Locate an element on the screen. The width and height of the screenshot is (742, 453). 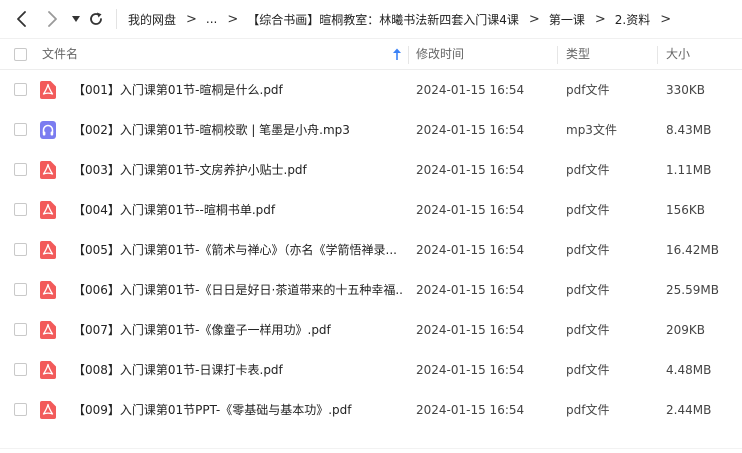
file-name: 【007】入门课第01节-《像童子一样用功》.pdf is located at coordinates (238, 330).